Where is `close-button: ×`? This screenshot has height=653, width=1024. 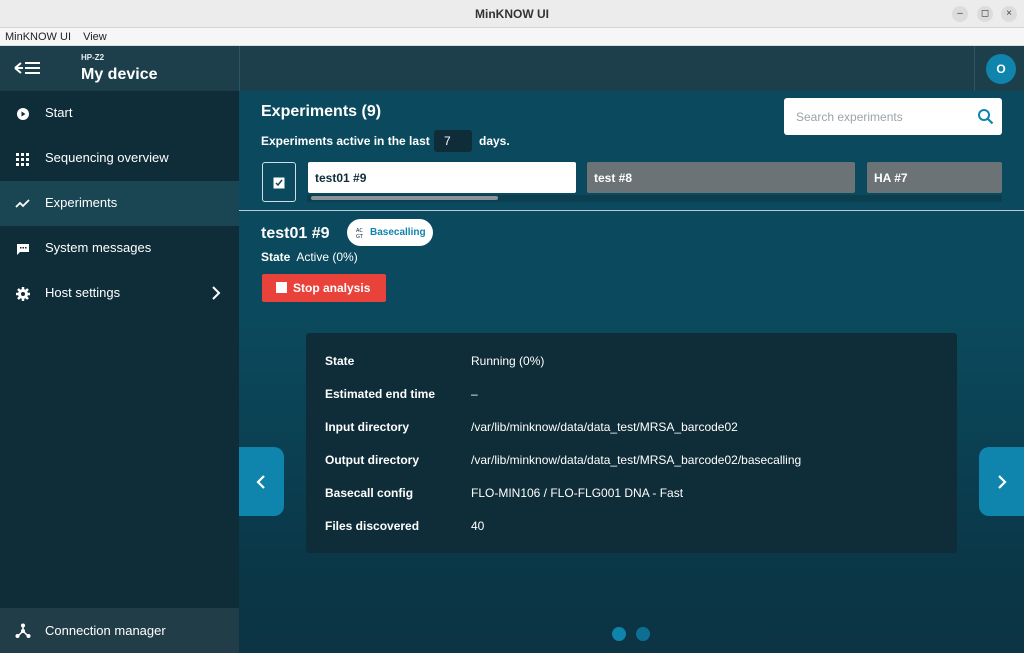
close-button: × is located at coordinates (1009, 14).